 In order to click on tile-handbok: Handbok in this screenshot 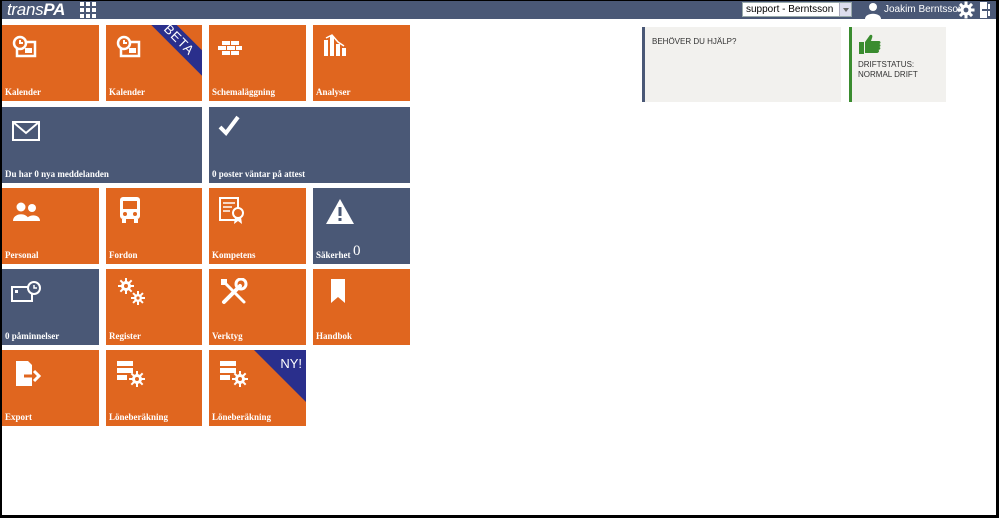, I will do `click(361, 307)`.